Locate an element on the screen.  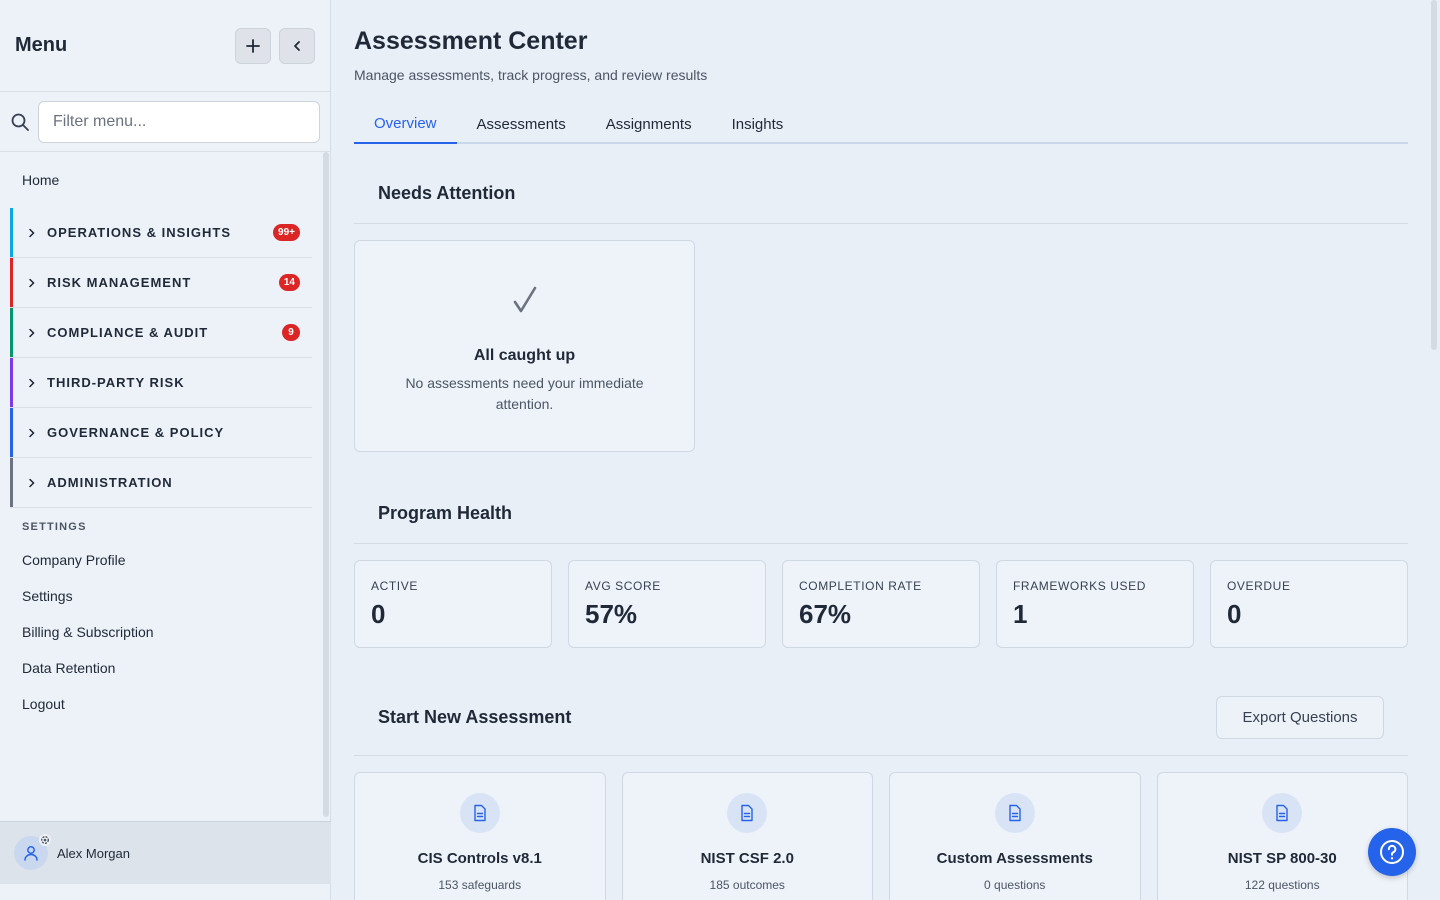
stat-card-frameworks-used: FRAMEWORKS USED 1 is located at coordinates (1095, 604).